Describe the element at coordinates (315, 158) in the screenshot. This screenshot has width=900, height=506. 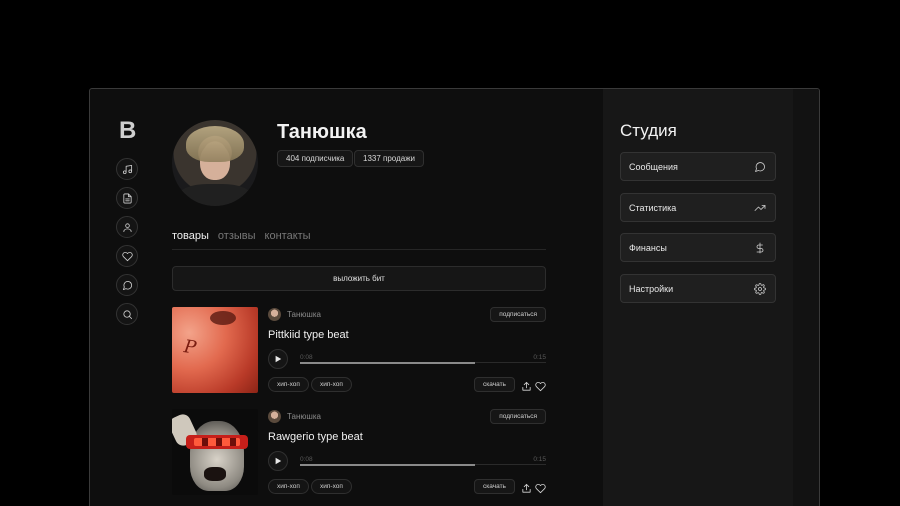
I see `subscribers-count: 404 подписчика` at that location.